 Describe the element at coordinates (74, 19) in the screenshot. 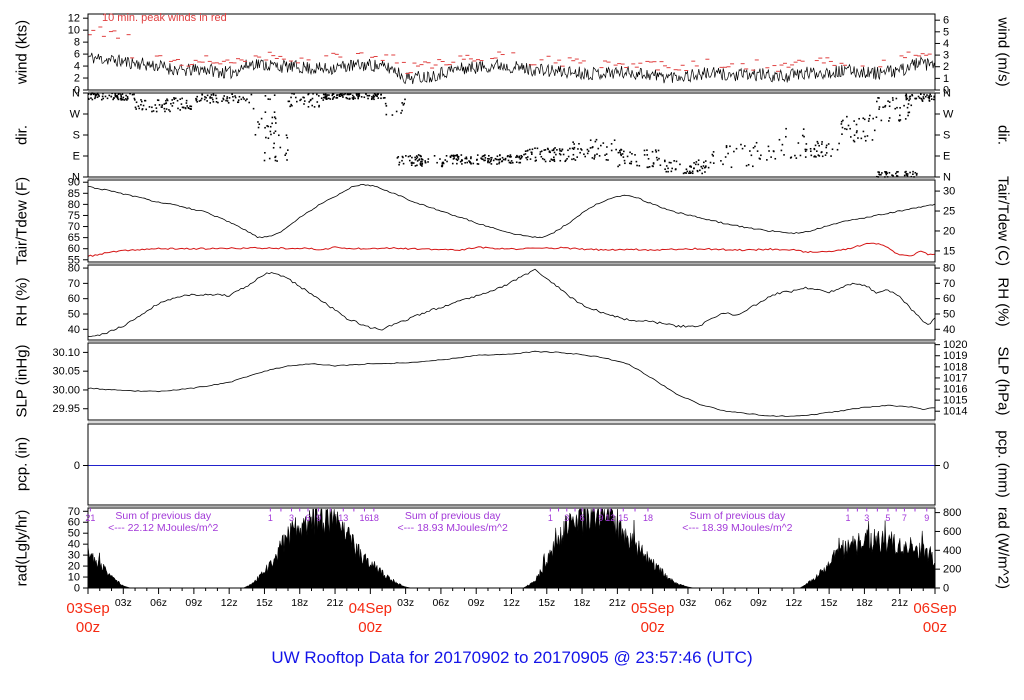

I see `svg-text: 12` at that location.